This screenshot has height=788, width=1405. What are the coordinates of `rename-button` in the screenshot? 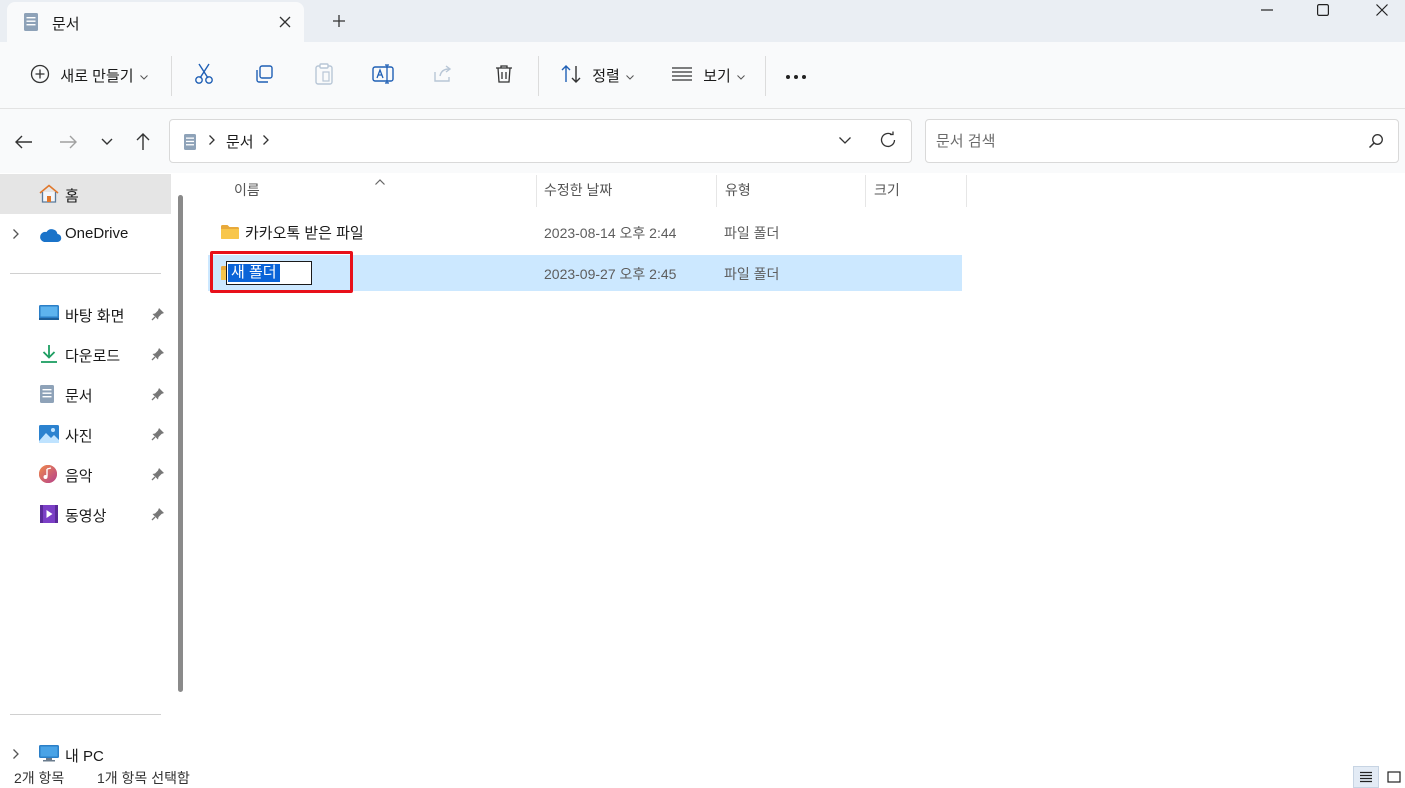 It's located at (383, 75).